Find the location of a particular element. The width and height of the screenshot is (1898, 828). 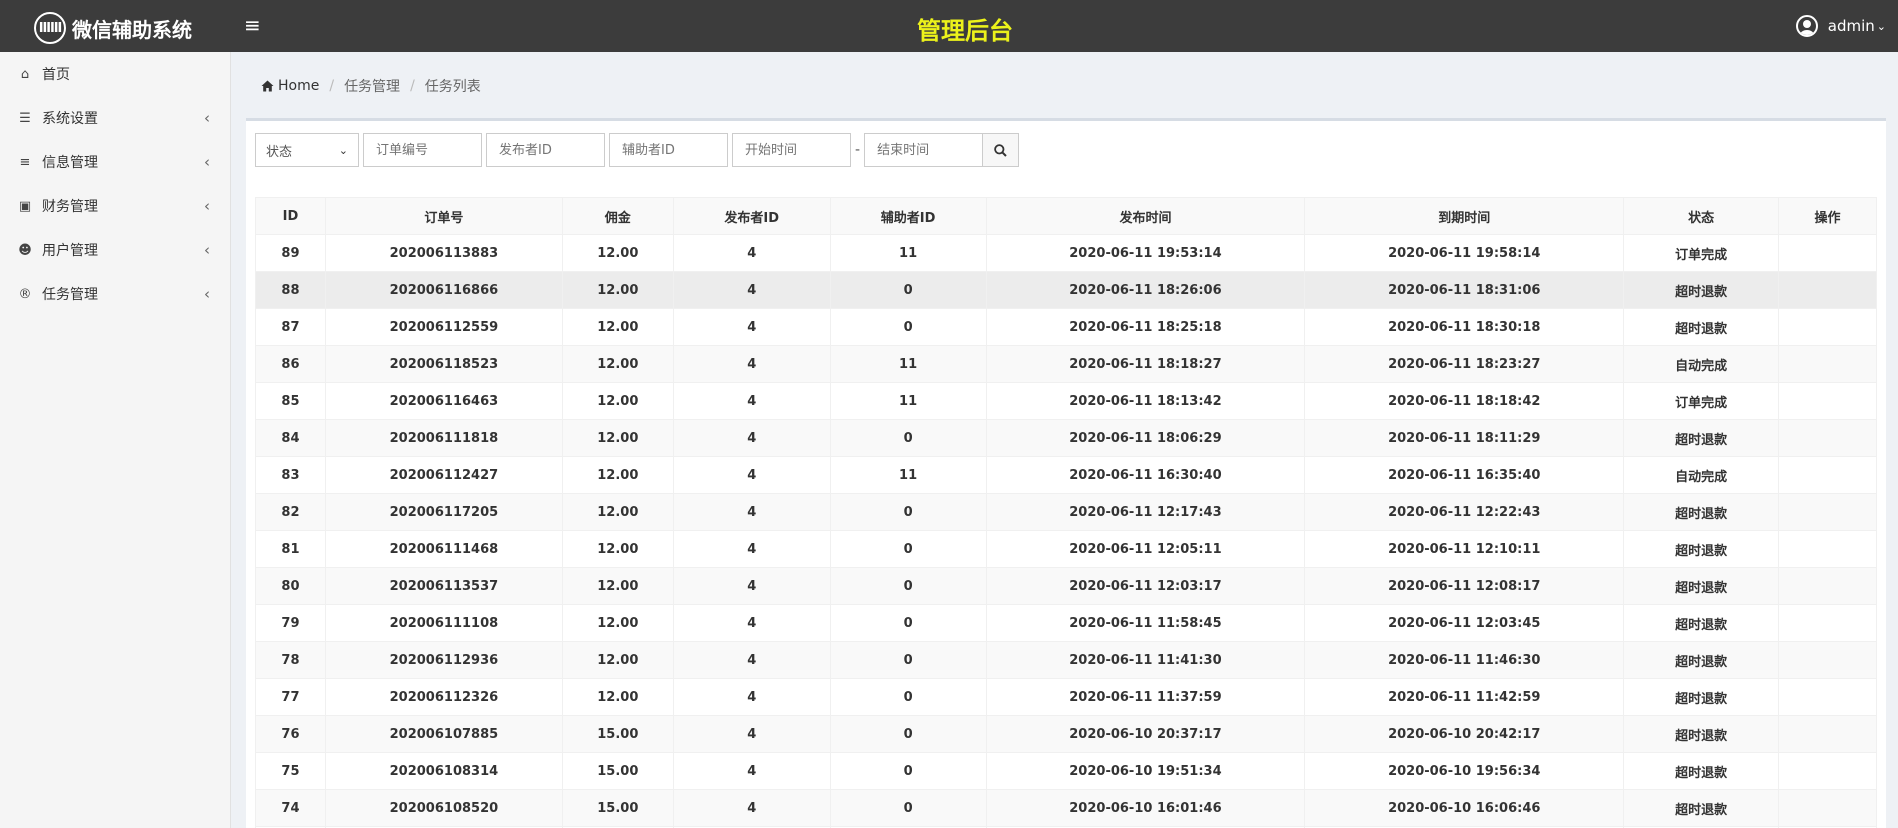

start-time-input is located at coordinates (791, 150).